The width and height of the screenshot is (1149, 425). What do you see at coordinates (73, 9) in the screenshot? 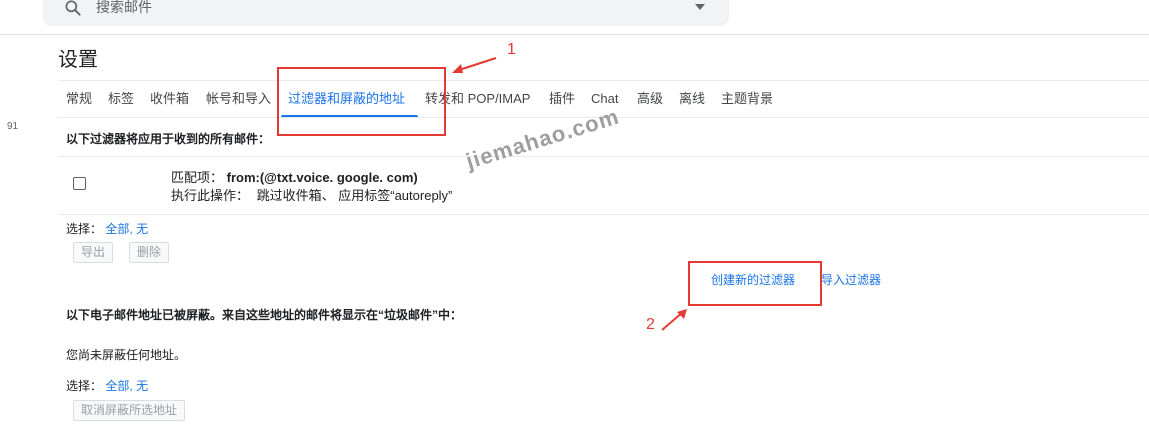
I see `search-icon` at bounding box center [73, 9].